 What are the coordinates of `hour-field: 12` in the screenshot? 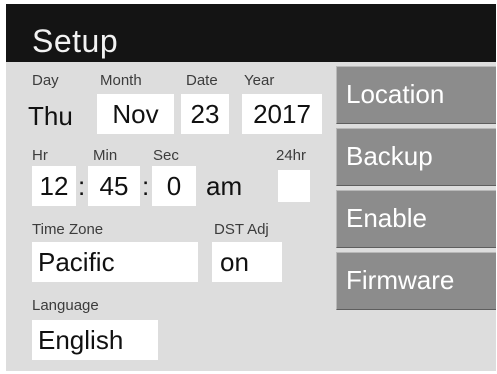 It's located at (54, 186).